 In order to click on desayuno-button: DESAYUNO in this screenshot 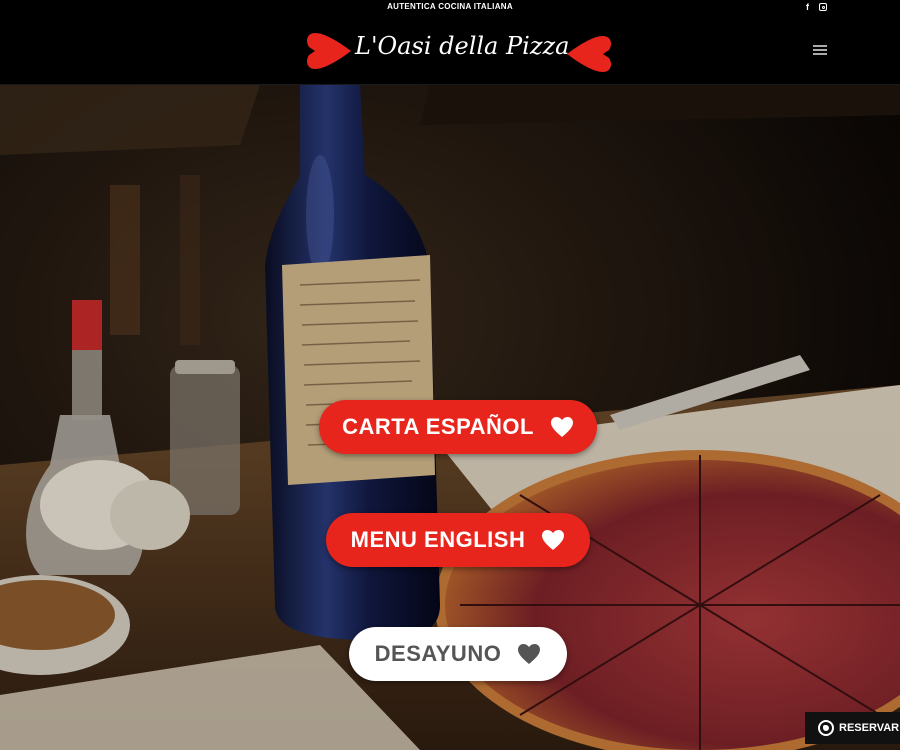, I will do `click(458, 654)`.